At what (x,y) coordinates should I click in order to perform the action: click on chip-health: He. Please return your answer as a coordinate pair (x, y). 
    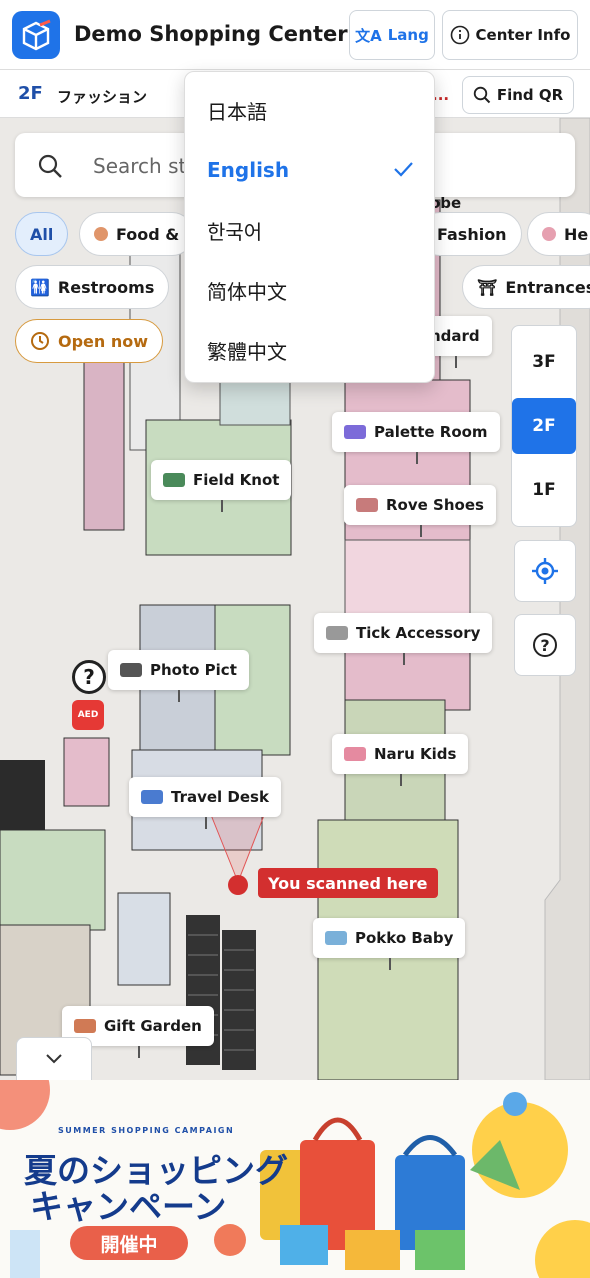
    Looking at the image, I should click on (558, 234).